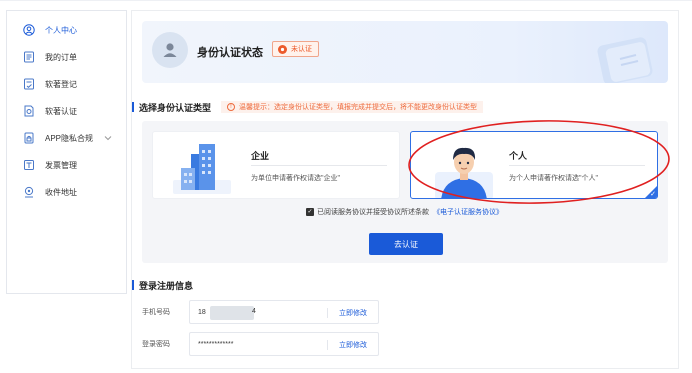  What do you see at coordinates (166, 285) in the screenshot?
I see `section-title: 登录注册信息` at bounding box center [166, 285].